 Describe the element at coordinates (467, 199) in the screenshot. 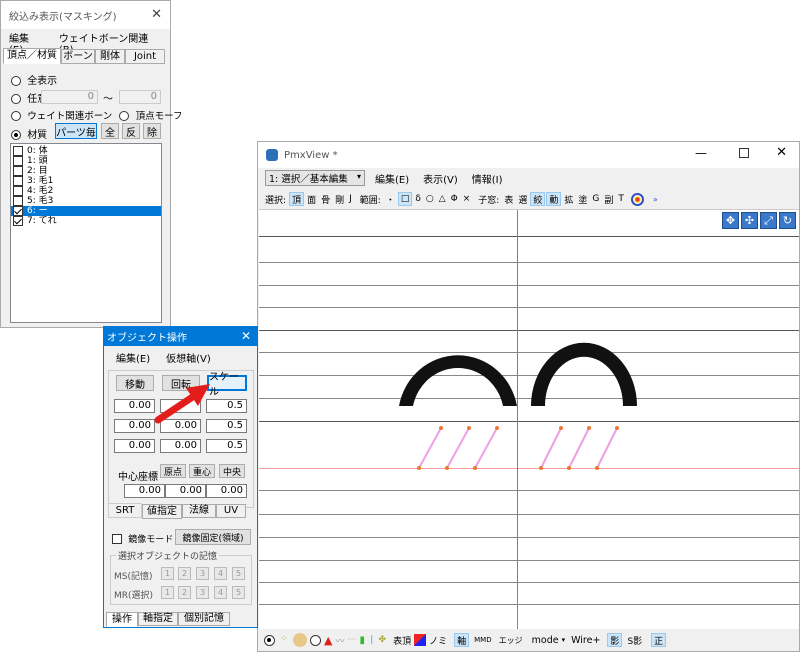

I see `tb-range-x: ×` at that location.